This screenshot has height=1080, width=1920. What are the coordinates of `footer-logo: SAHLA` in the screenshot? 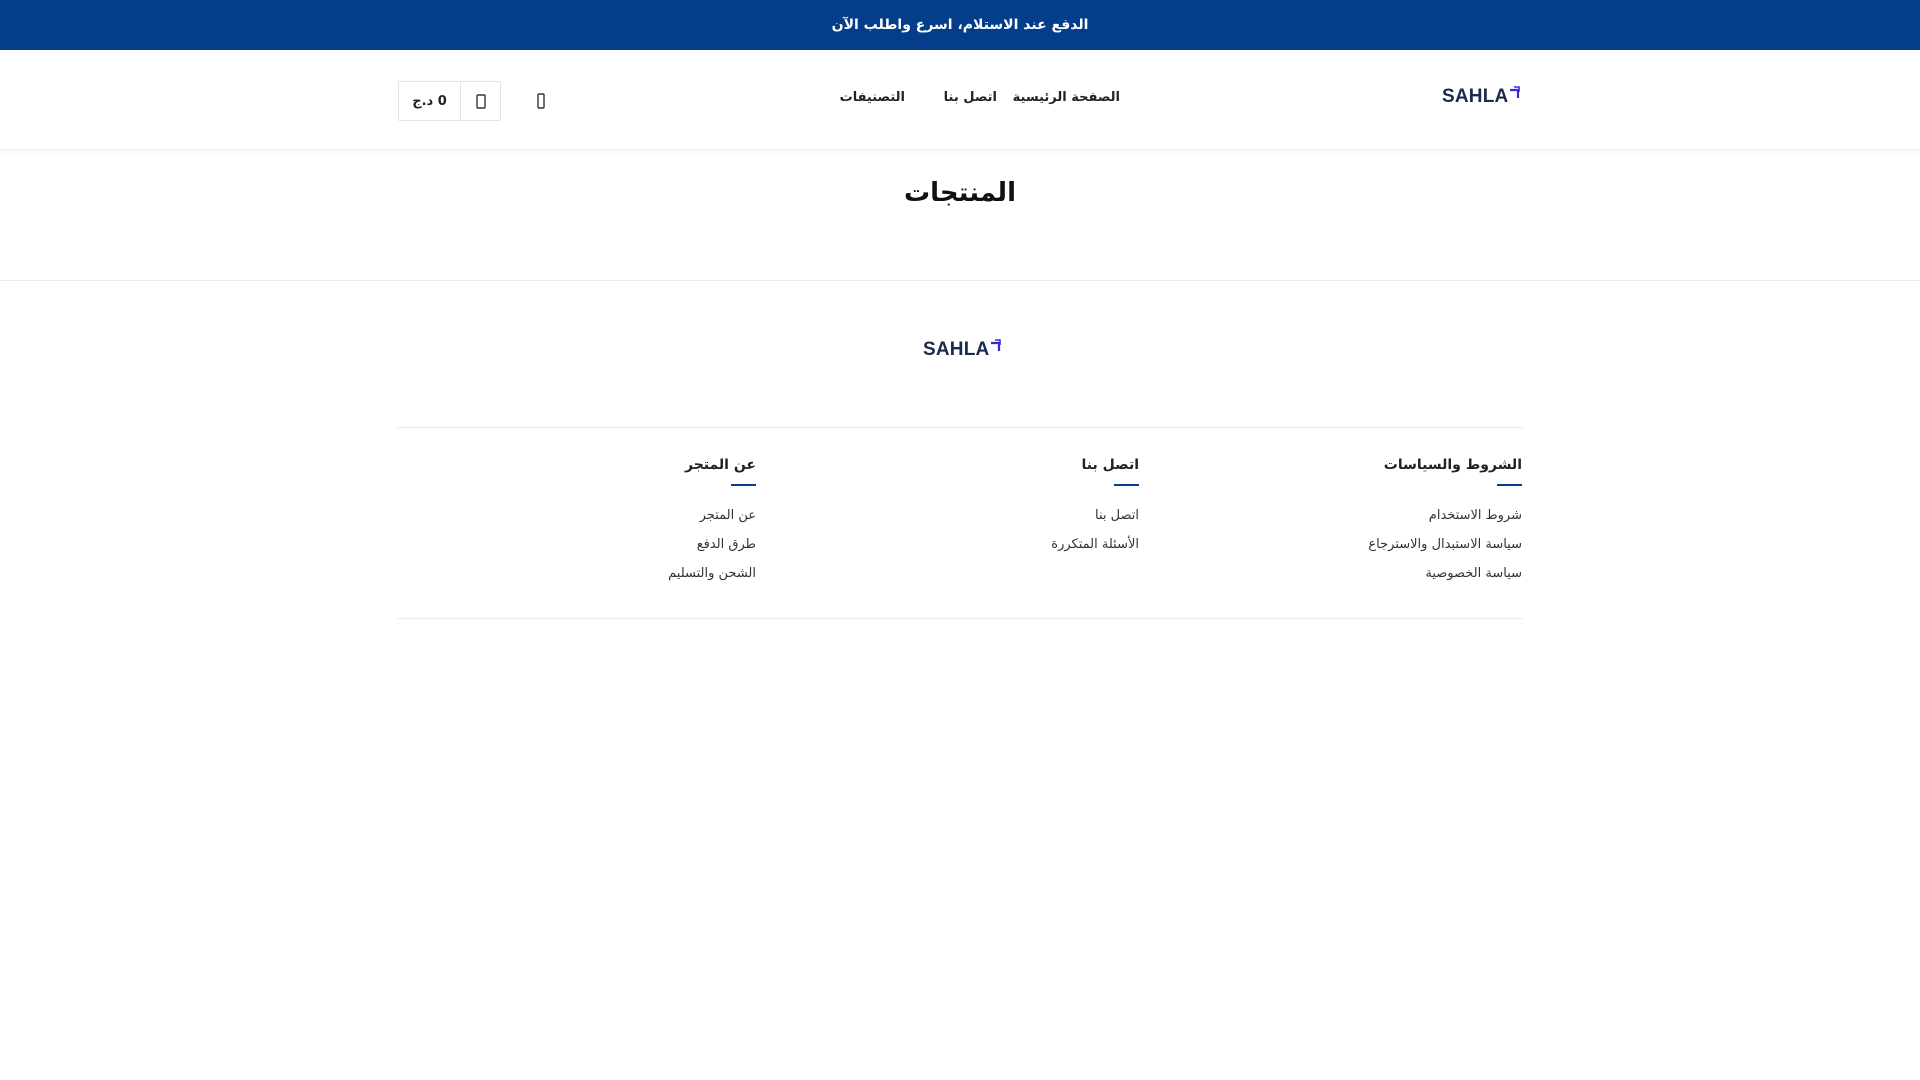 It's located at (962, 350).